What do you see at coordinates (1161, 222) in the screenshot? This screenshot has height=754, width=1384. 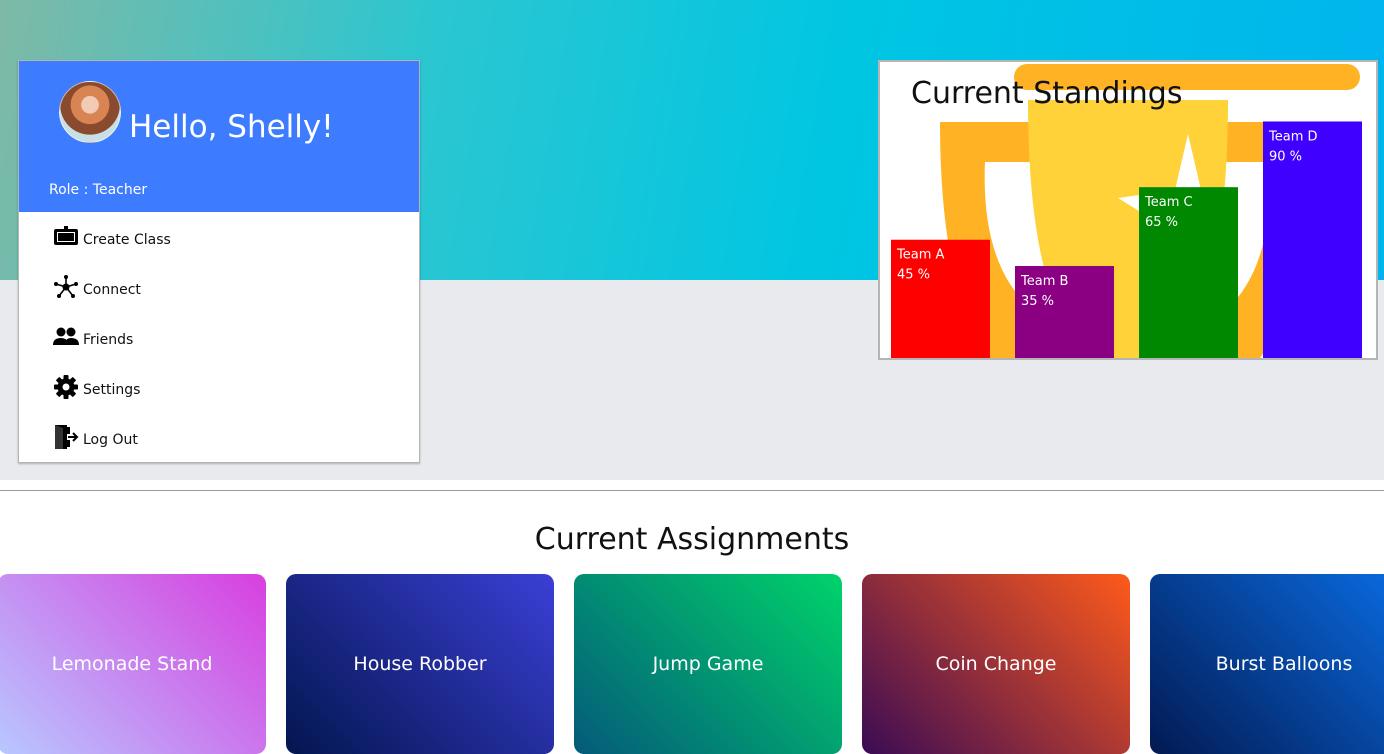 I see `bar-value-label: 65 %` at bounding box center [1161, 222].